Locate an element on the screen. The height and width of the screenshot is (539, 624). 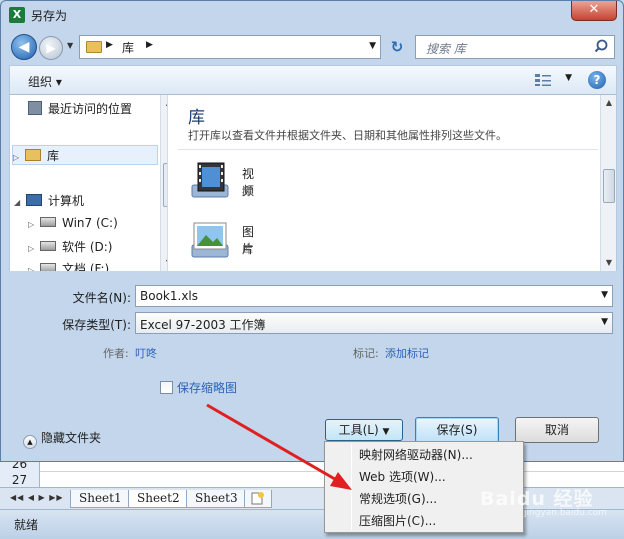
hide-folders-toggle: ▲ 隐藏文件夹 is located at coordinates (62, 439).